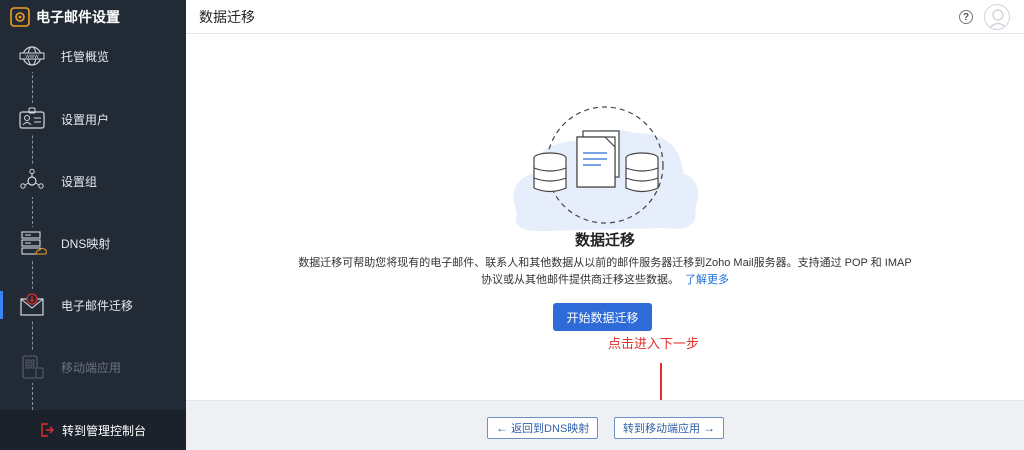 This screenshot has height=450, width=1024. I want to click on sidebar-item-label: 电子邮件迁移, so click(97, 305).